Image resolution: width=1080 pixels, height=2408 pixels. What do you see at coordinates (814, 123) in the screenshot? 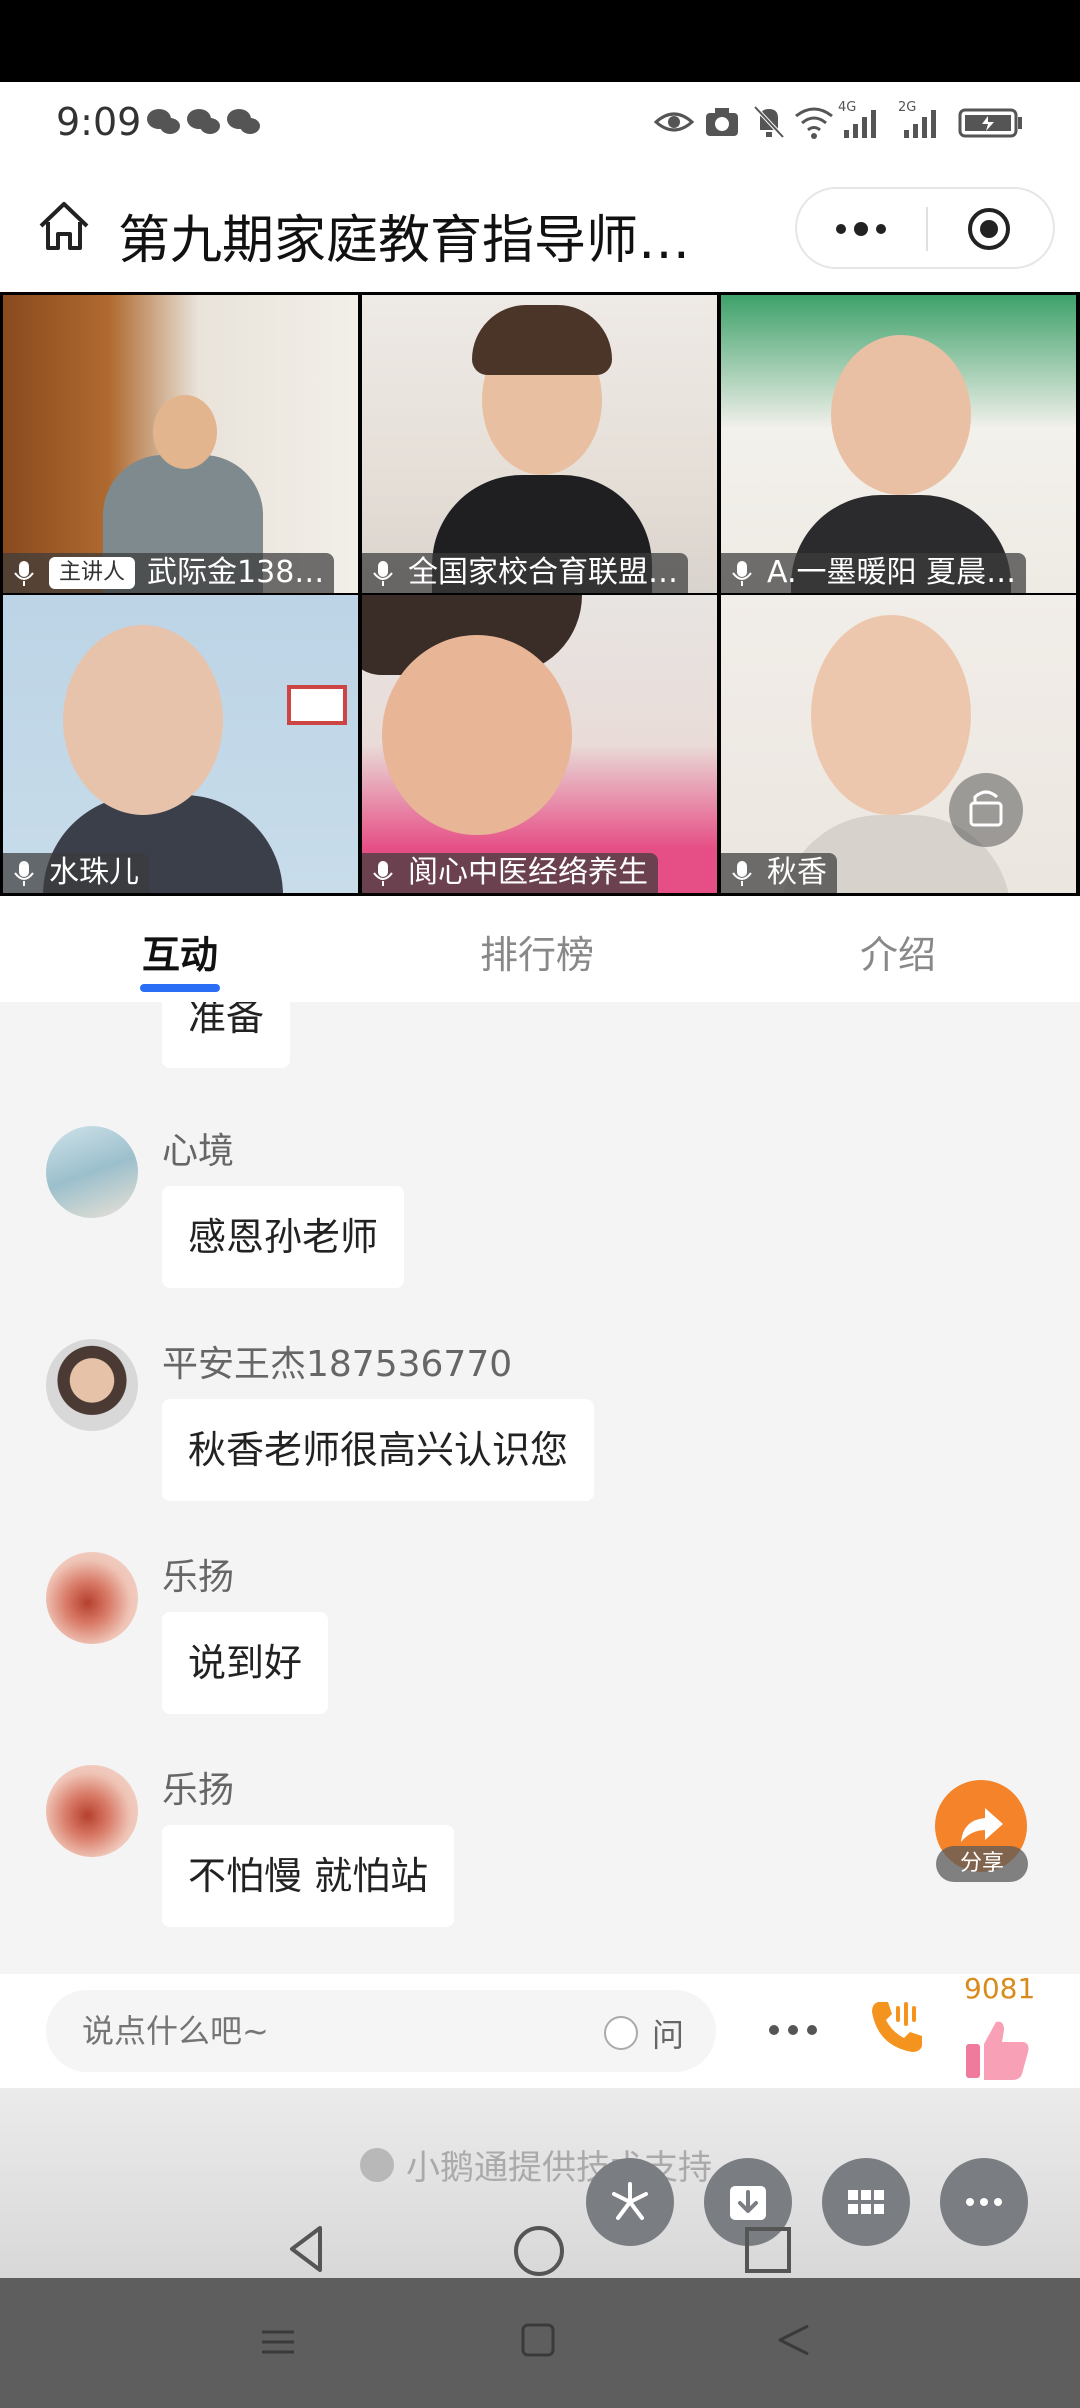
I see `wifi-icon` at bounding box center [814, 123].